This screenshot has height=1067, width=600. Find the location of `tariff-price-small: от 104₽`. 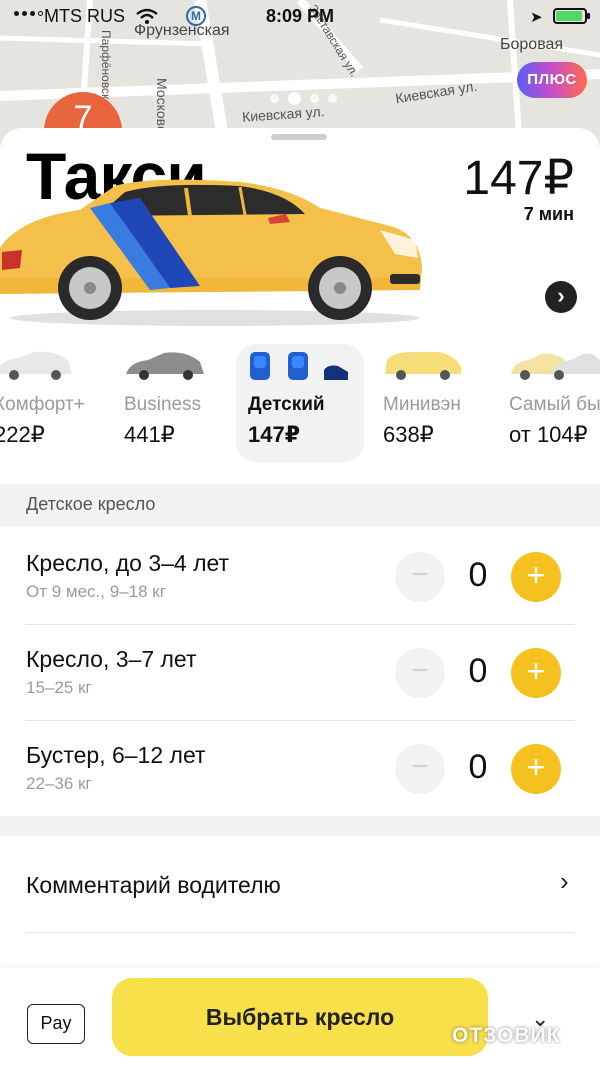

tariff-price-small: от 104₽ is located at coordinates (548, 434).